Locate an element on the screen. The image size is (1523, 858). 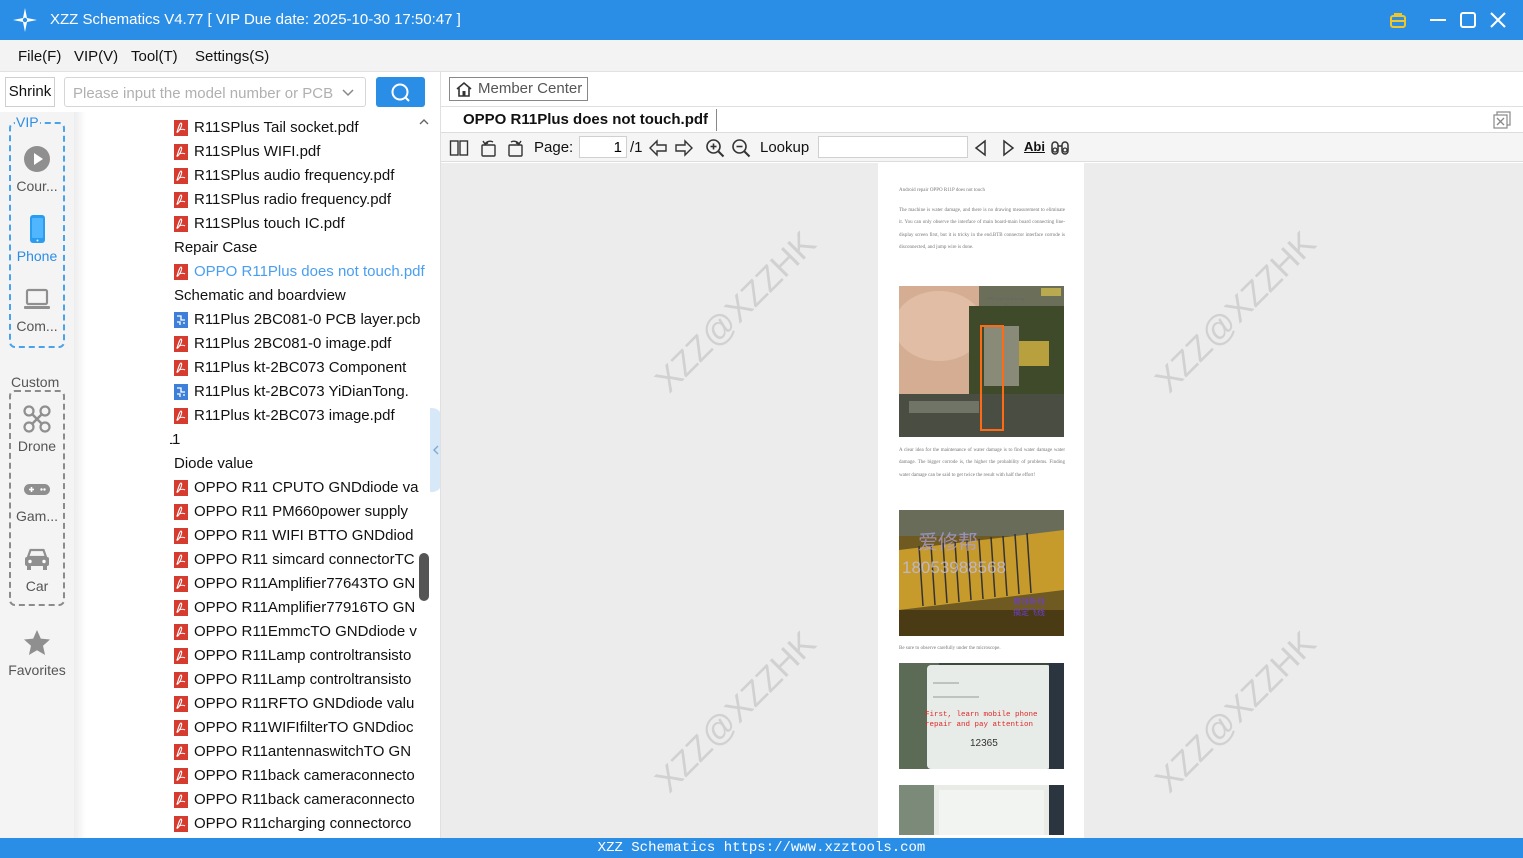
tree-node-label: OPPO R11 simcard connectorTC is located at coordinates (304, 559).